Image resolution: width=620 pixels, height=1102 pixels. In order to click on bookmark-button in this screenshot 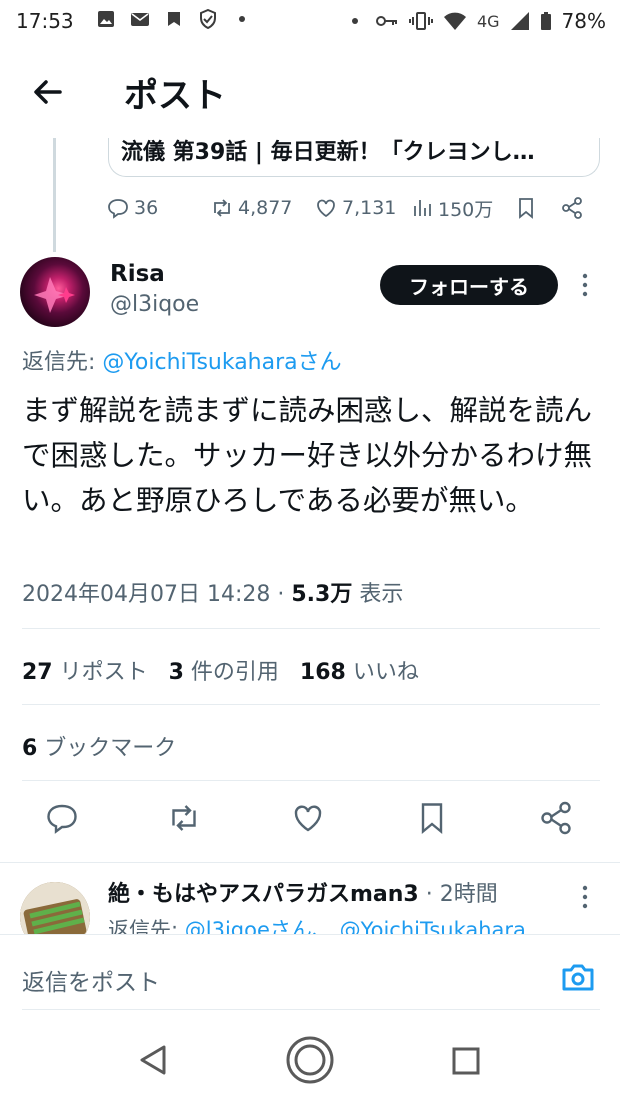, I will do `click(434, 820)`.